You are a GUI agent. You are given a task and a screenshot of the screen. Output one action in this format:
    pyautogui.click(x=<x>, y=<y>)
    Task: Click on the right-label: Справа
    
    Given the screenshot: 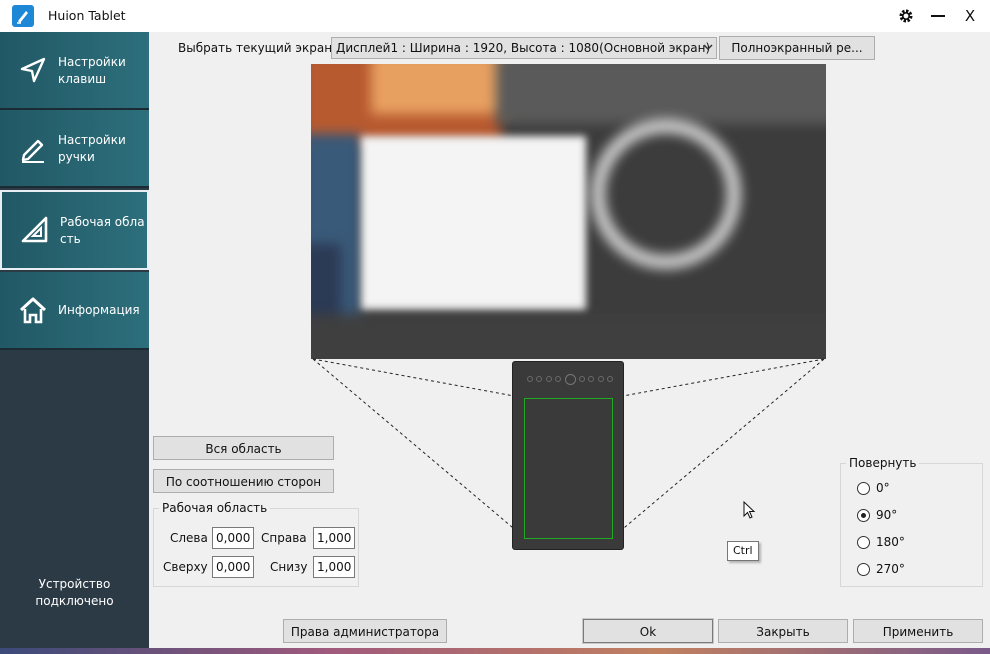 What is the action you would take?
    pyautogui.click(x=284, y=538)
    